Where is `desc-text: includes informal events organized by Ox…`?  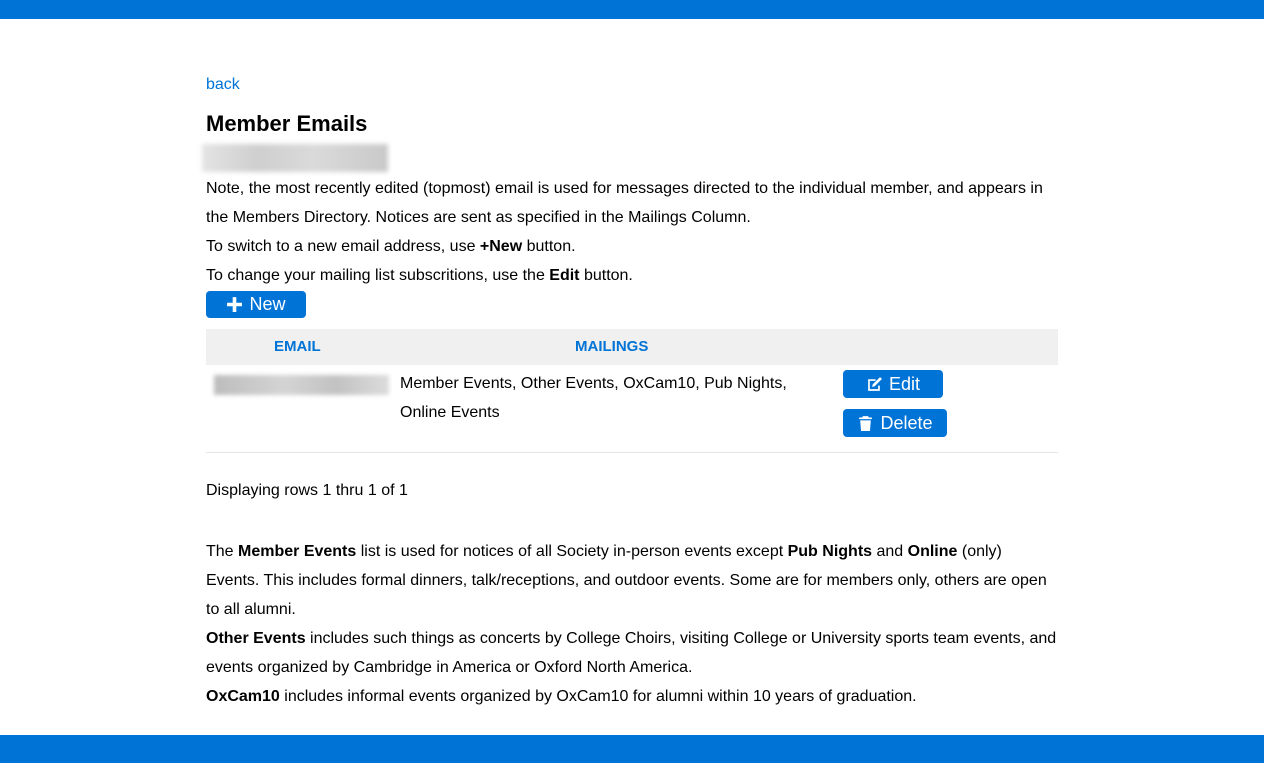 desc-text: includes informal events organized by Ox… is located at coordinates (598, 696).